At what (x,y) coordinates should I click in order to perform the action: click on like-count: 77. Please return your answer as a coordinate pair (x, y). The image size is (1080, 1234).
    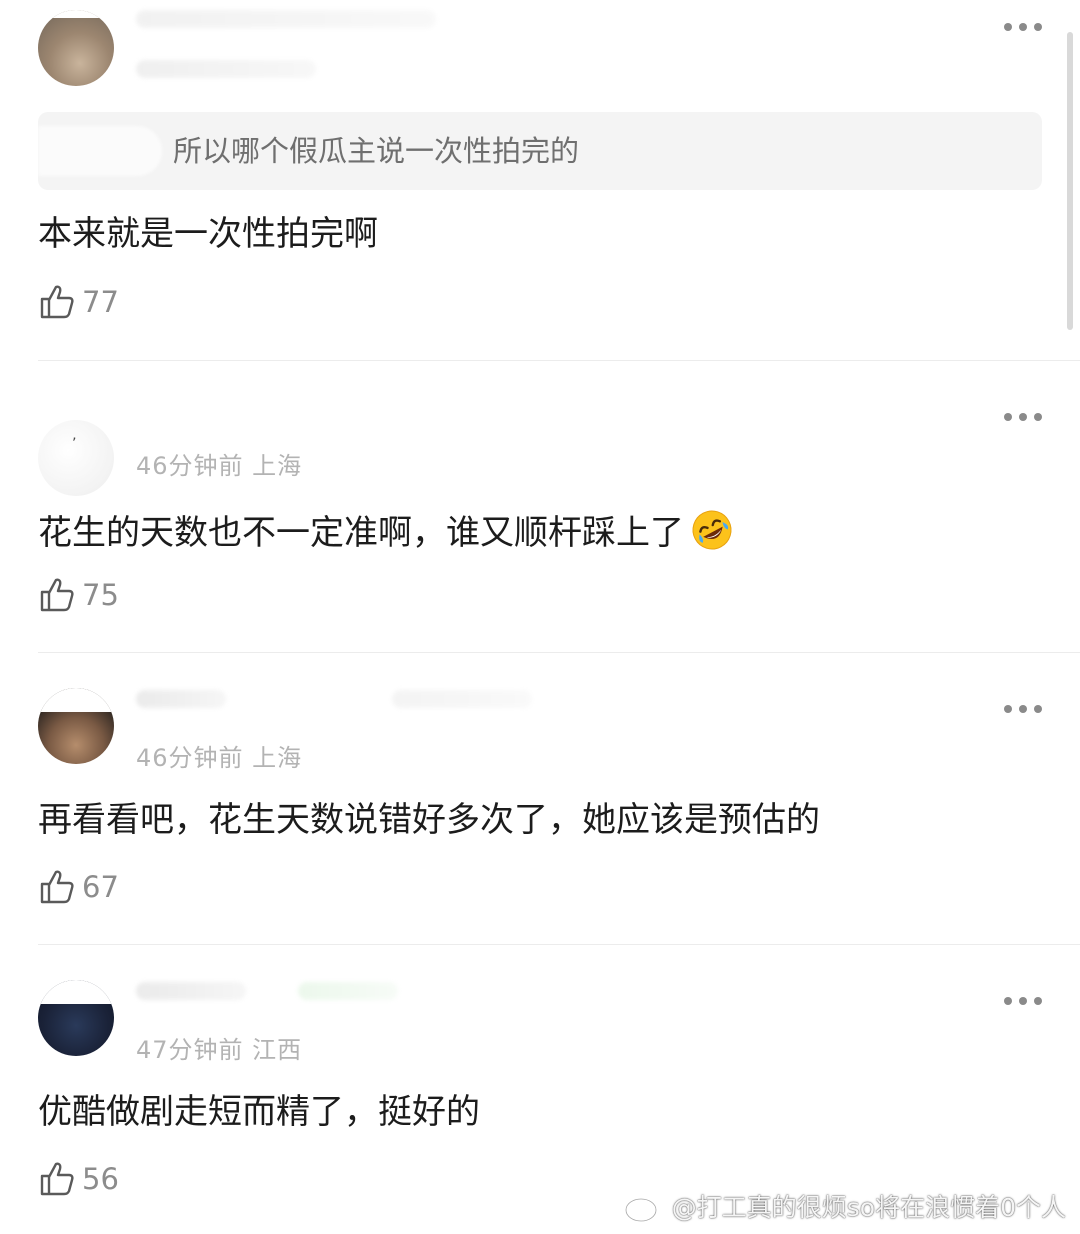
    Looking at the image, I should click on (100, 302).